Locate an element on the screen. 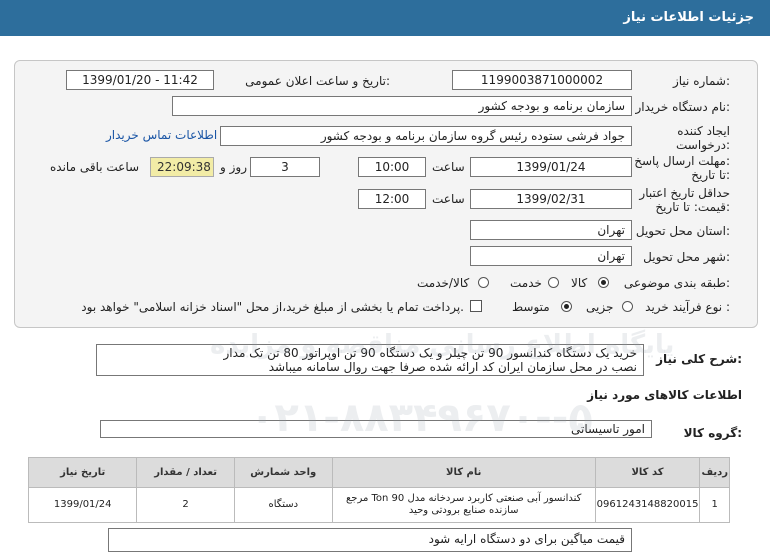  announce-date-field: 1399/01/20 - 11:42 is located at coordinates (140, 80).